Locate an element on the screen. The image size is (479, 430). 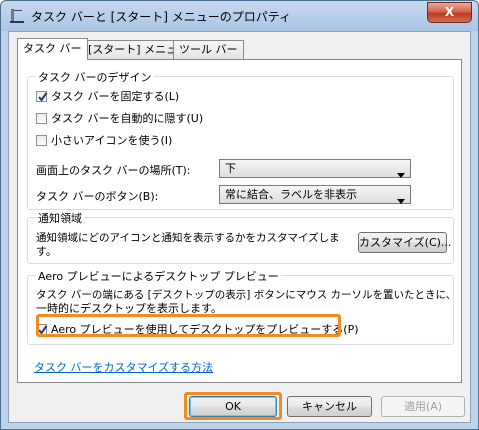
title-bar: タスク バーと [スタート] メニューのプロパティ X is located at coordinates (239, 16).